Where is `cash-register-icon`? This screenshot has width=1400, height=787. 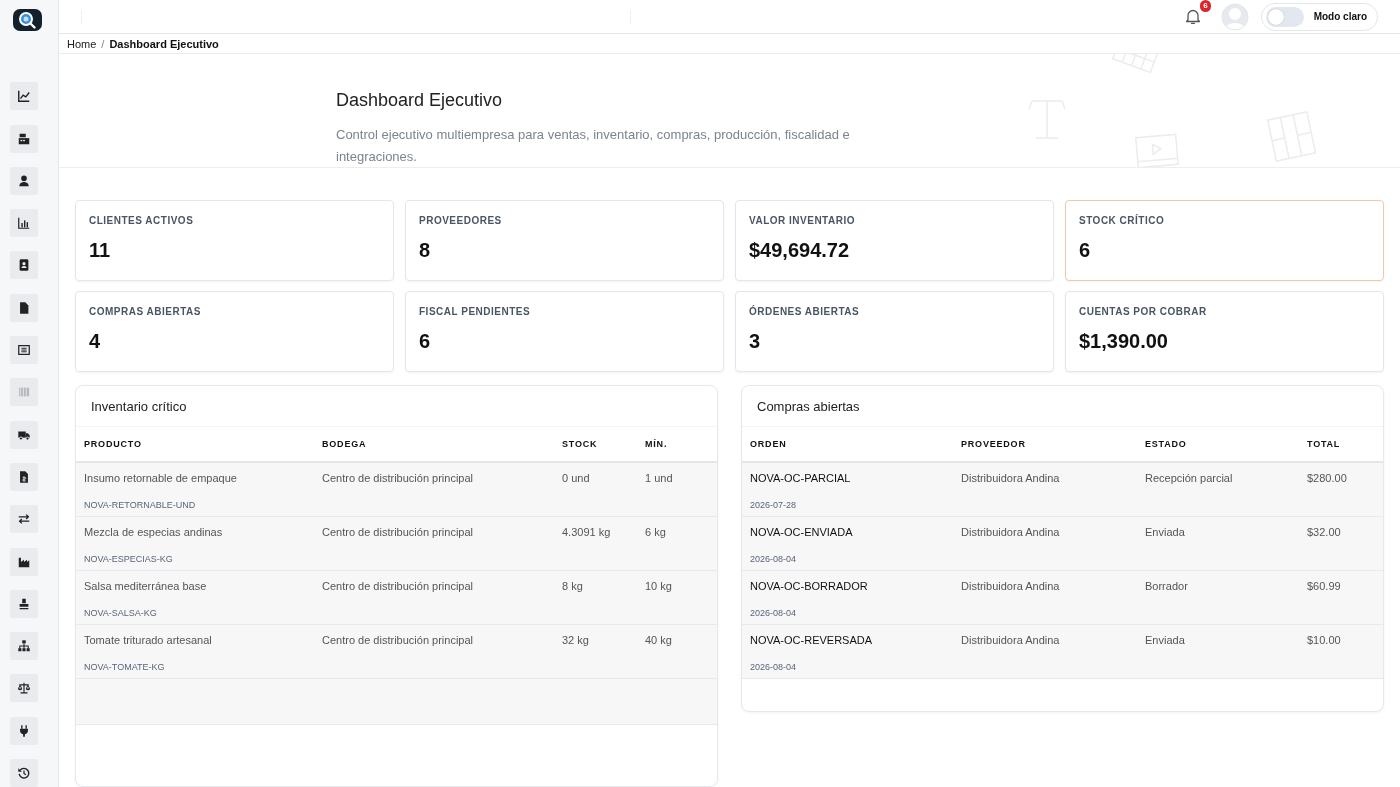 cash-register-icon is located at coordinates (24, 138).